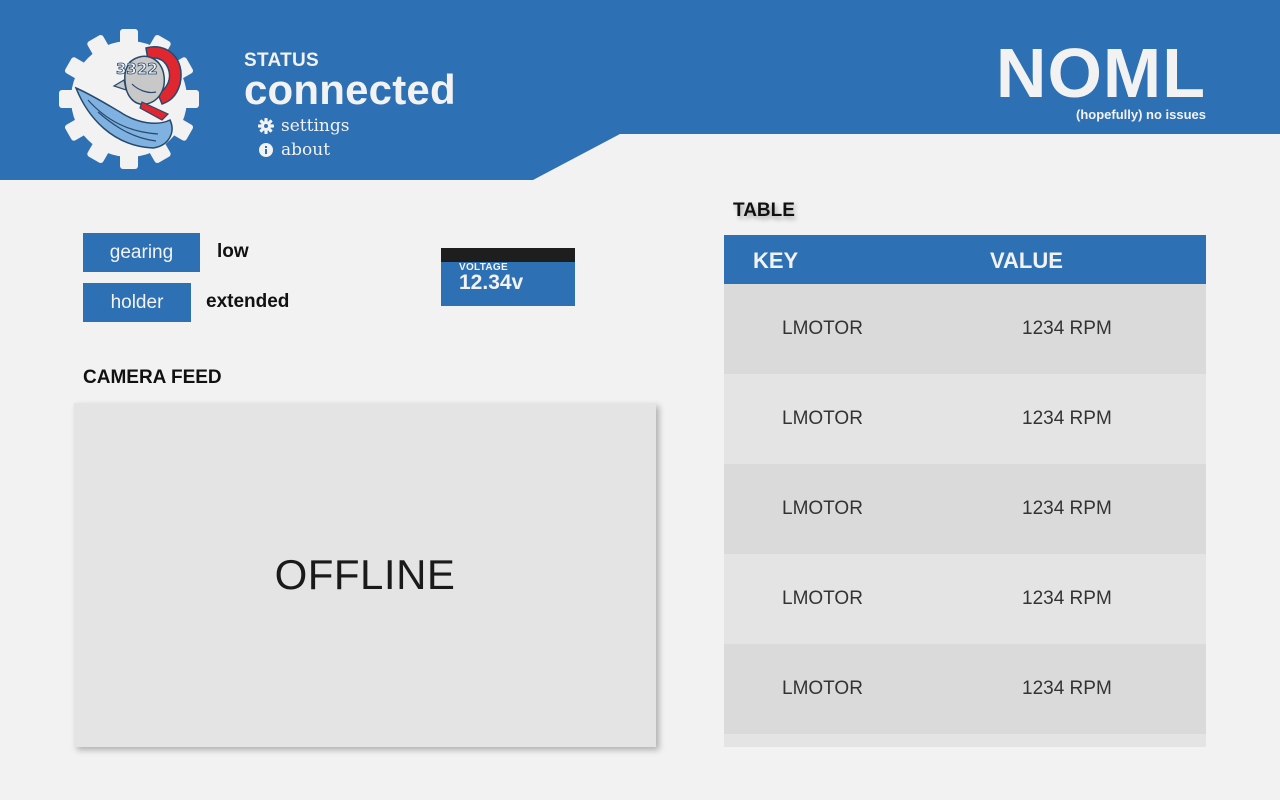 Image resolution: width=1280 pixels, height=800 pixels. What do you see at coordinates (233, 251) in the screenshot?
I see `gearing-value: low` at bounding box center [233, 251].